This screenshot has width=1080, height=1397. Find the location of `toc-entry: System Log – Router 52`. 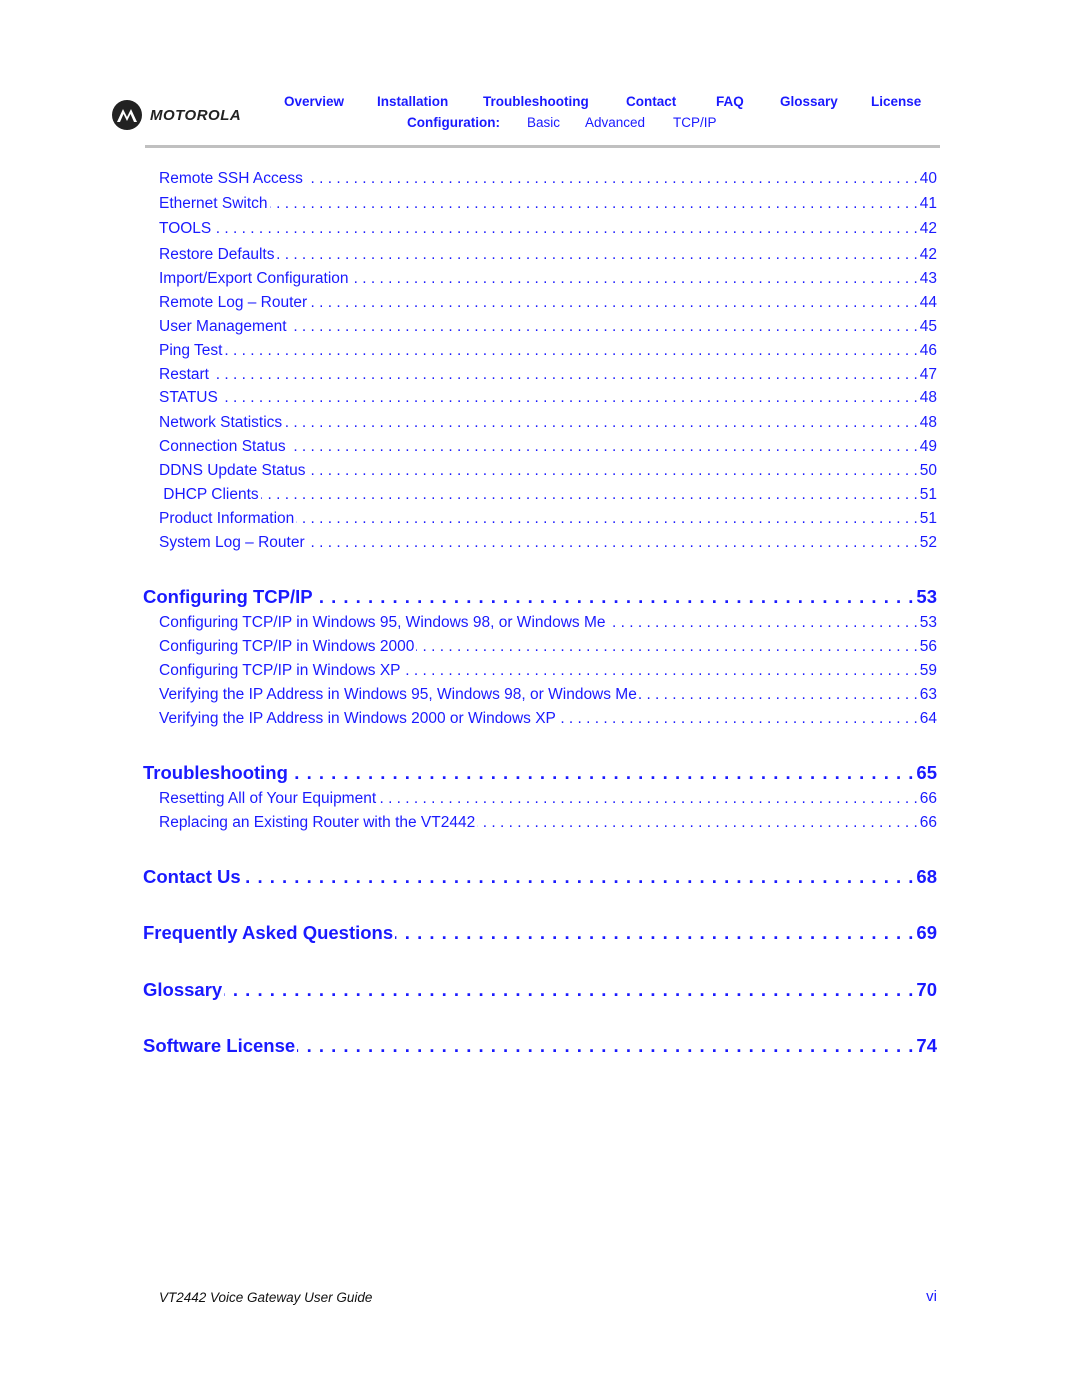

toc-entry: System Log – Router 52 is located at coordinates (540, 543).